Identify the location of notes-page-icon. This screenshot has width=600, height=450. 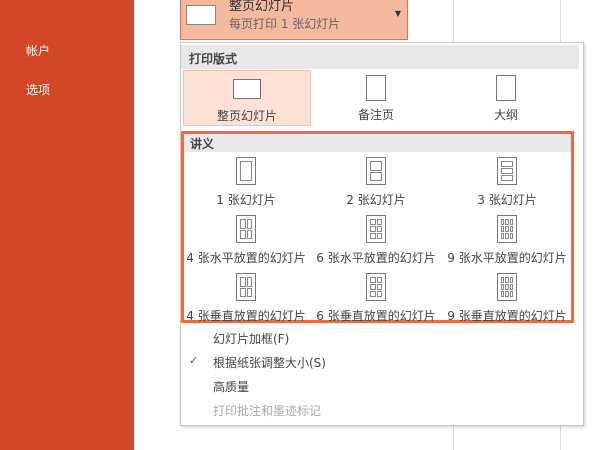
(376, 88).